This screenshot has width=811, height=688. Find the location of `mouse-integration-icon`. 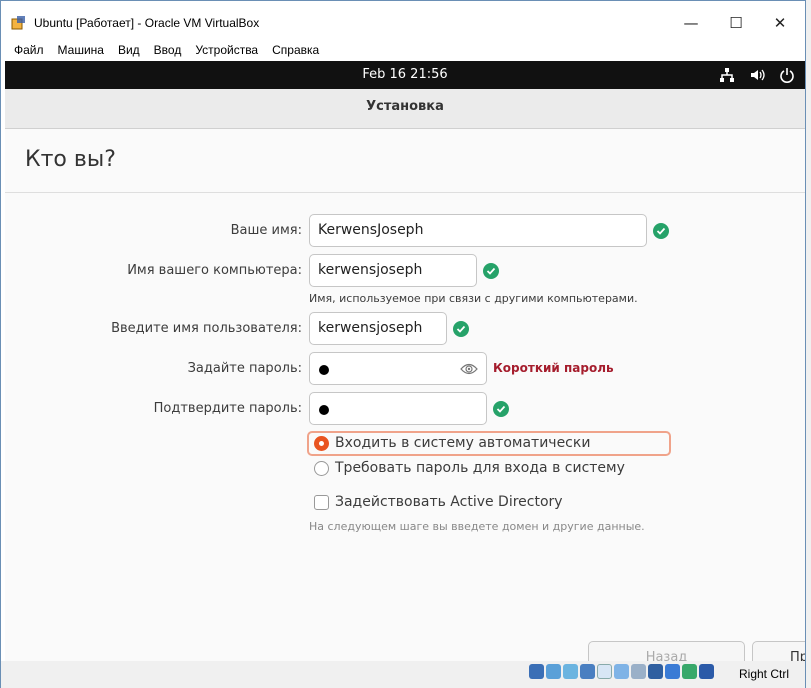

mouse-integration-icon is located at coordinates (706, 671).